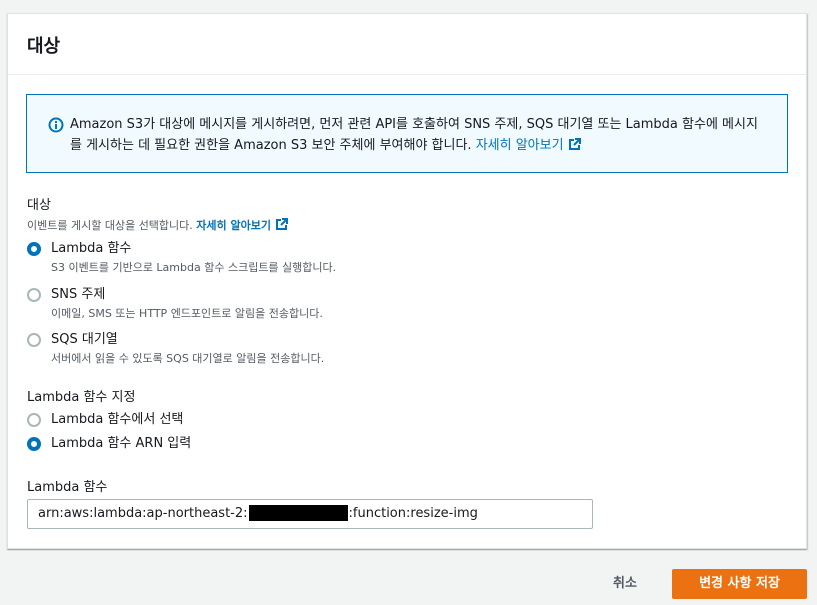 The width and height of the screenshot is (817, 605). I want to click on destination-description: 이벤트를 게시할 대상을 선택합니다., so click(110, 225).